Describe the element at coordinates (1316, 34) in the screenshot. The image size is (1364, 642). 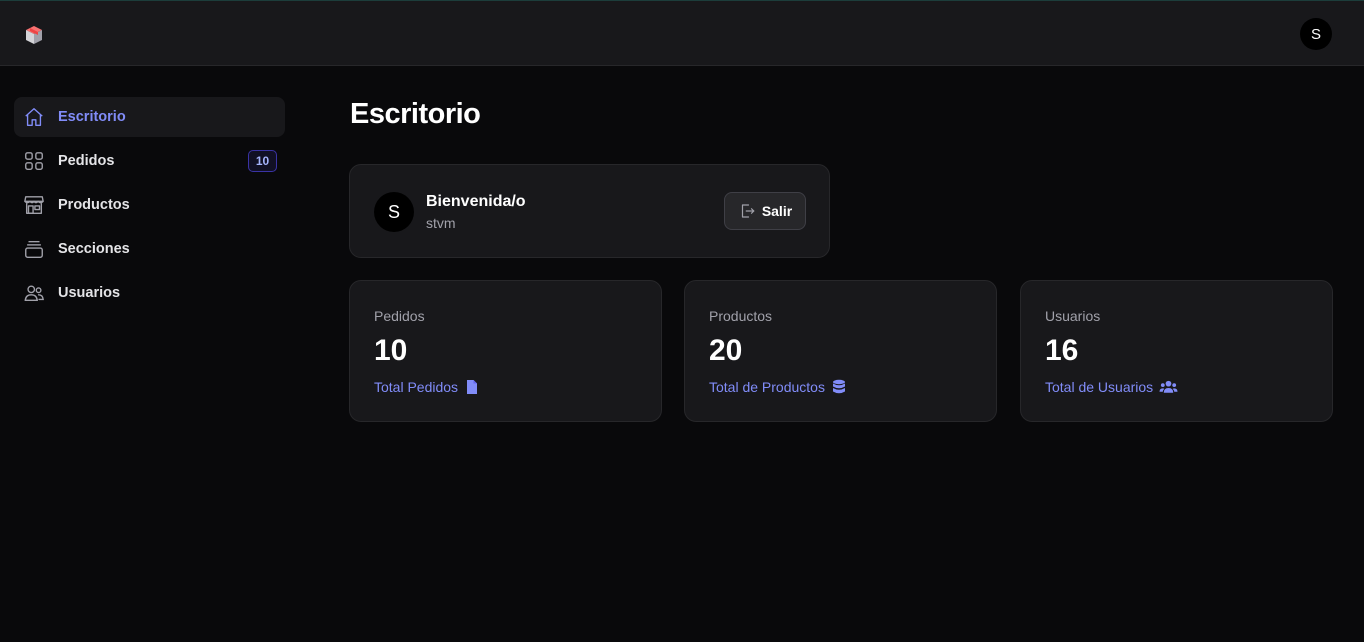
I see `user-avatar-button: S` at that location.